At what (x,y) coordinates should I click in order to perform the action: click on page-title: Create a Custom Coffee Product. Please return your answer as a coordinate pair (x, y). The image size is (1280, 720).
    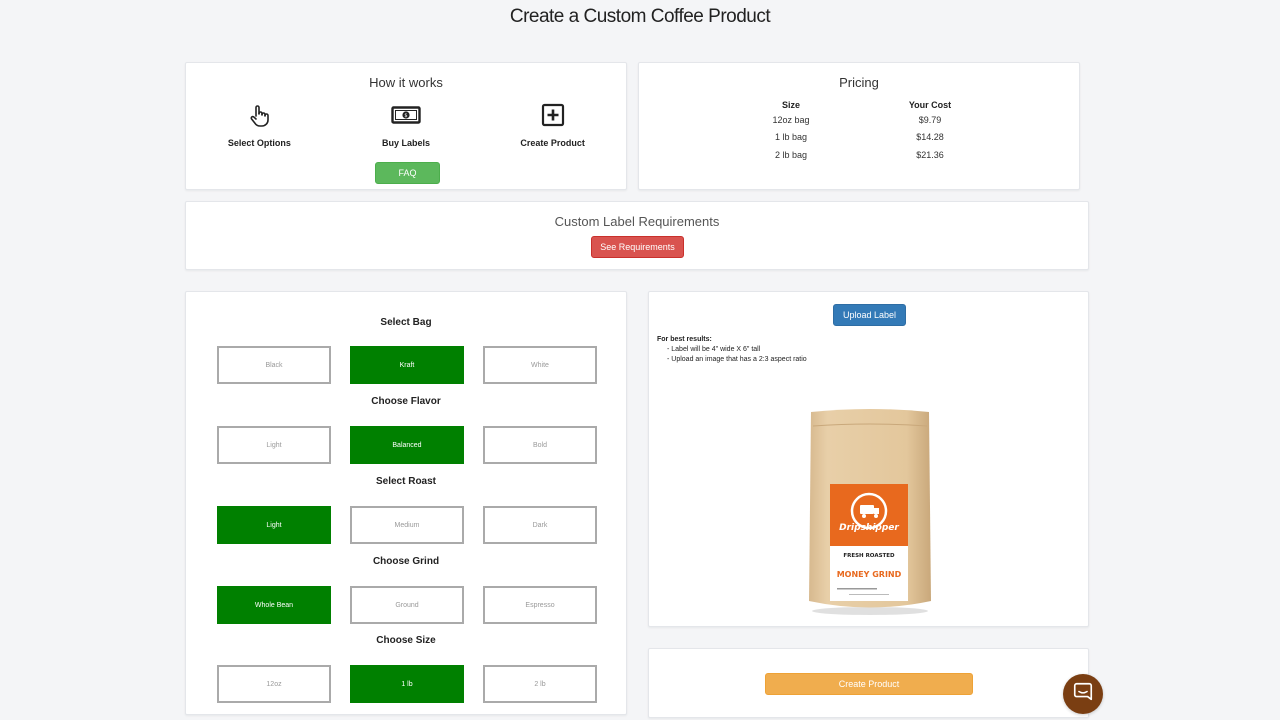
    Looking at the image, I should click on (640, 16).